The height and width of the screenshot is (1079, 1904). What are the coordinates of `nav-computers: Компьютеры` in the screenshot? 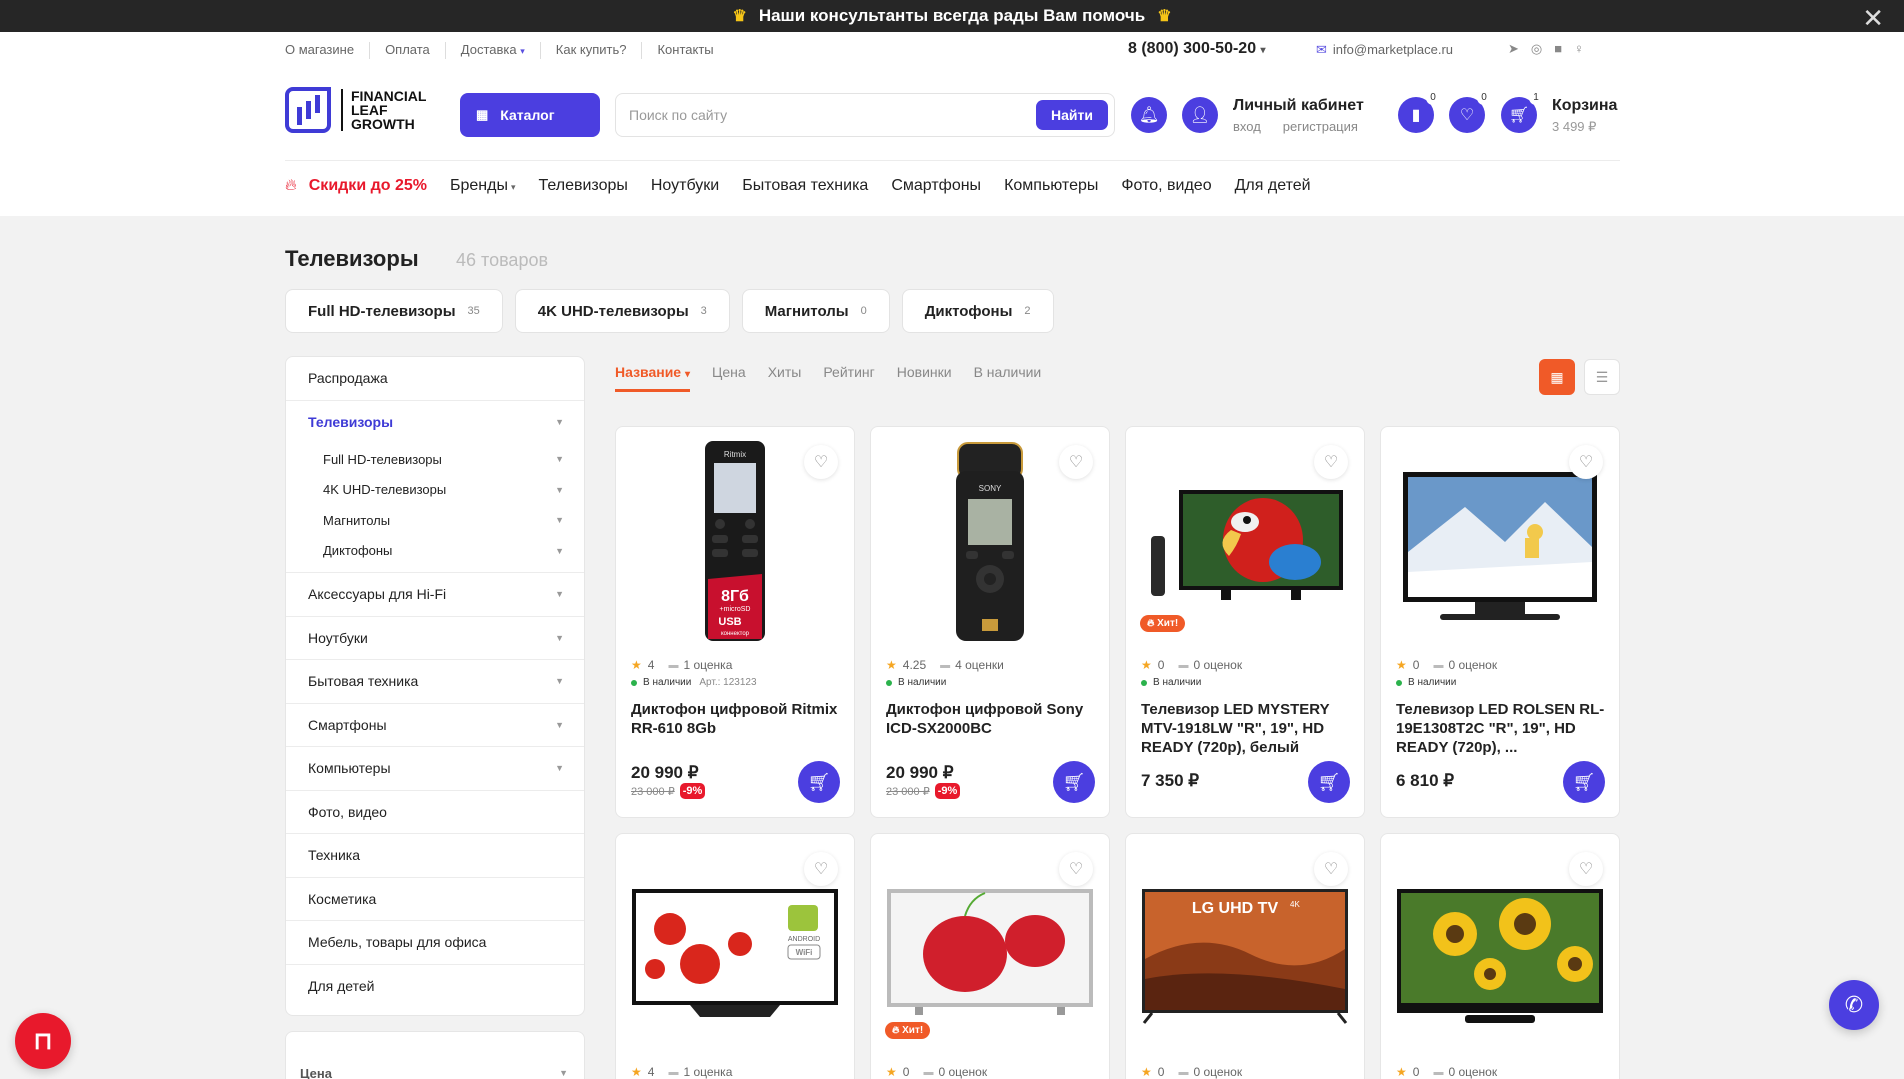 It's located at (1051, 186).